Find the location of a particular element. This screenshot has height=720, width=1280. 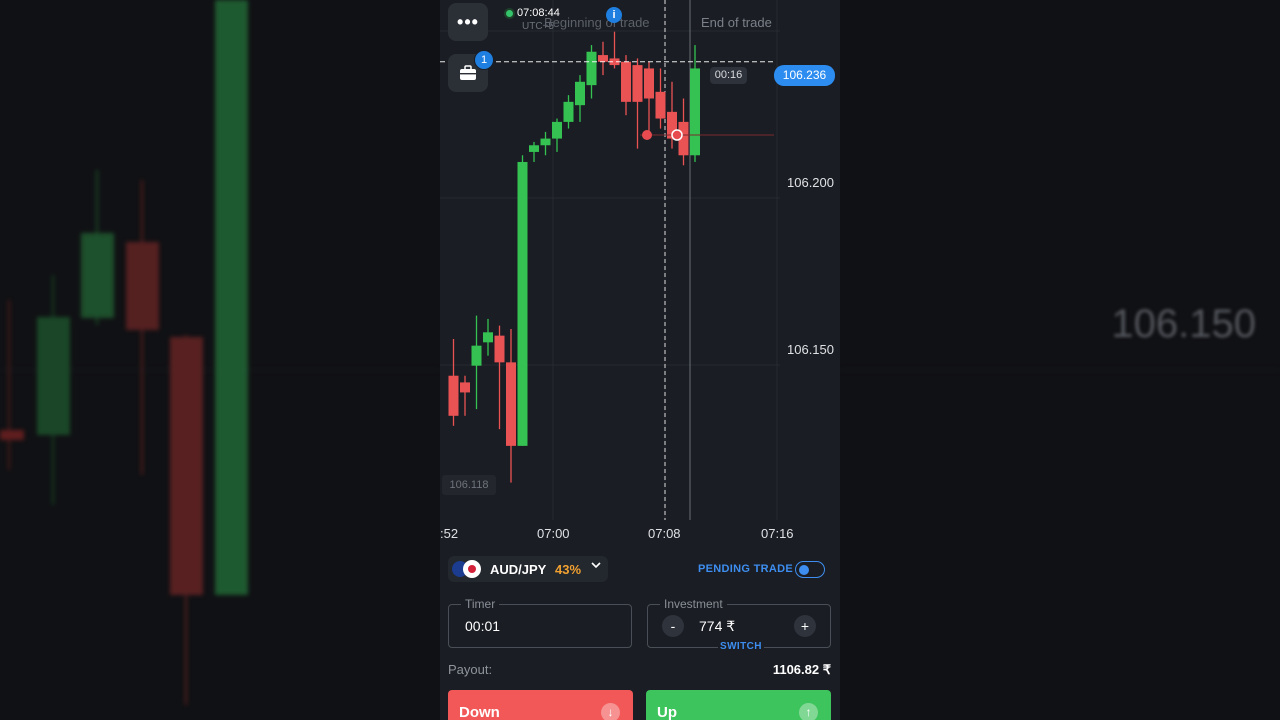

more-horizontal-icon: ••• is located at coordinates (468, 21).